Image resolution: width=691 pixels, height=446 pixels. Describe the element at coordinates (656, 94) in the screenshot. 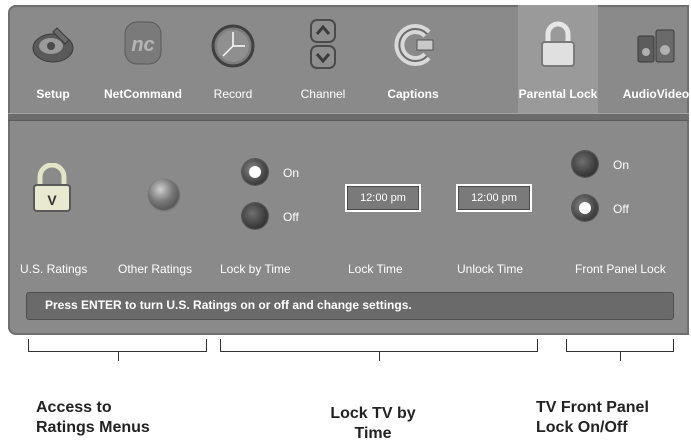

I see `tab-audio-video-label: AudioVideo` at that location.